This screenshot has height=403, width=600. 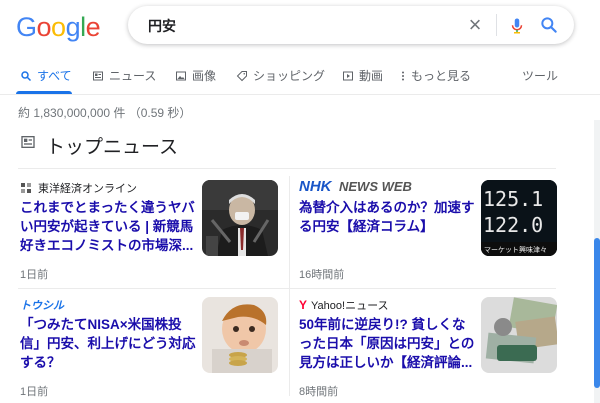 What do you see at coordinates (26, 188) in the screenshot?
I see `toyokeizai-logo-icon` at bounding box center [26, 188].